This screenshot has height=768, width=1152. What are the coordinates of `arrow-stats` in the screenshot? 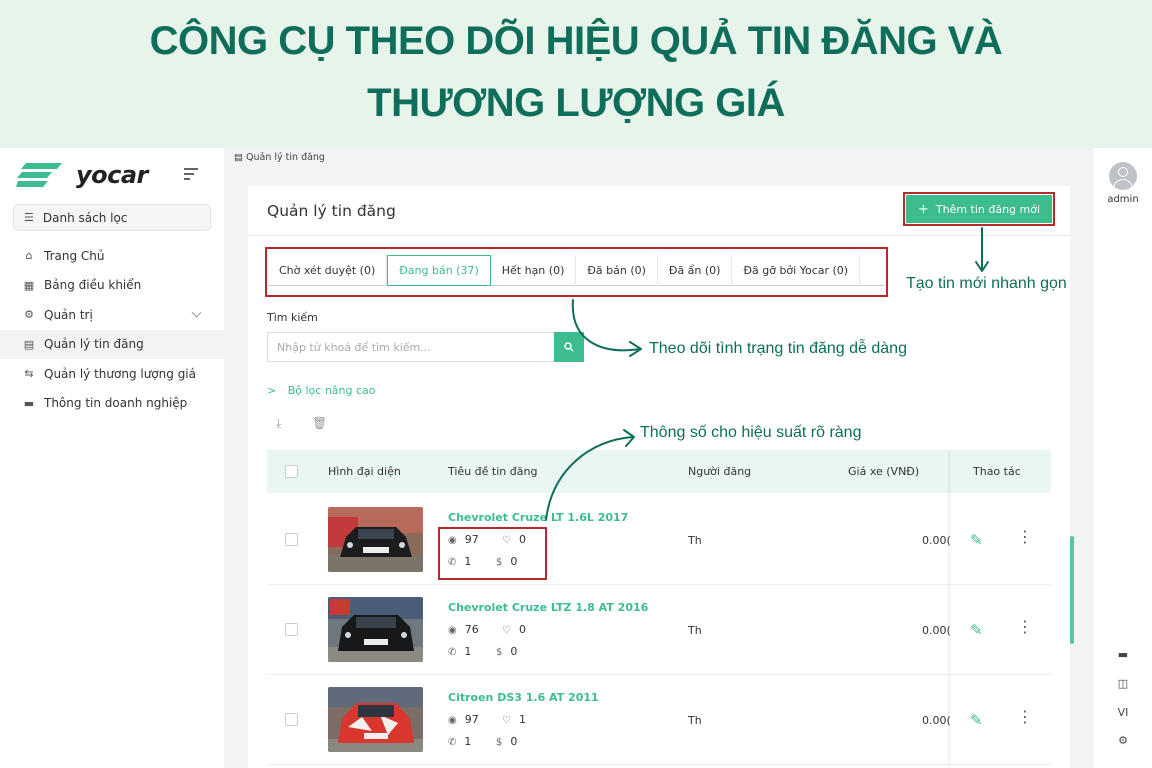 It's located at (589, 478).